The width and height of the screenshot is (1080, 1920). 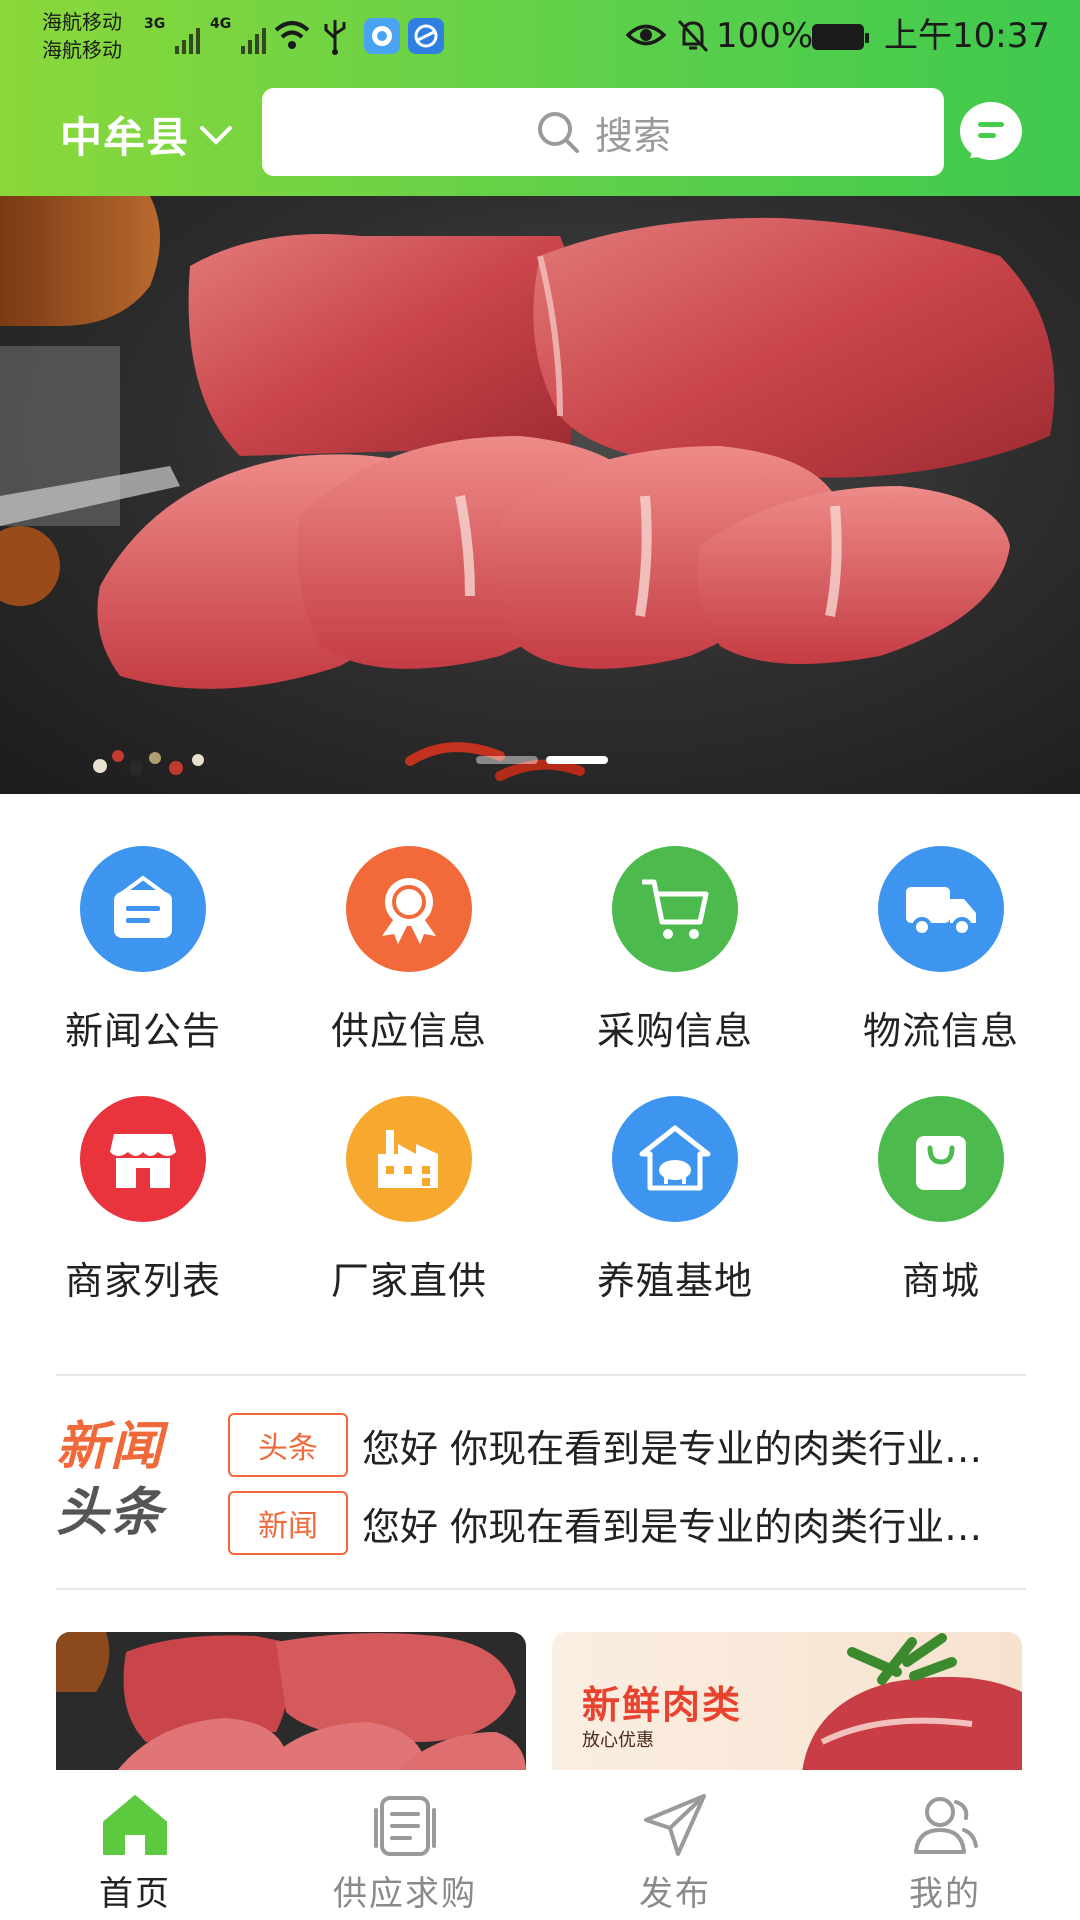 What do you see at coordinates (408, 1281) in the screenshot?
I see `category-label: 厂家直供` at bounding box center [408, 1281].